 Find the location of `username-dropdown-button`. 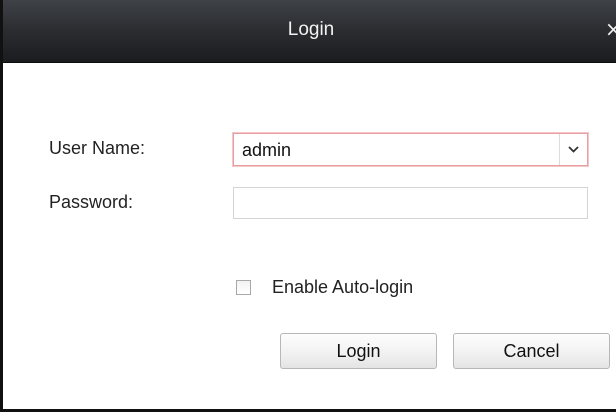

username-dropdown-button is located at coordinates (573, 149).